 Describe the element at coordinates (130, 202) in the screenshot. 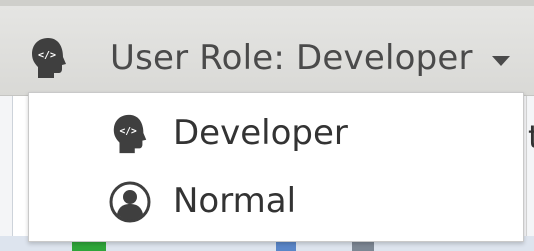

I see `user-avatar-icon` at that location.